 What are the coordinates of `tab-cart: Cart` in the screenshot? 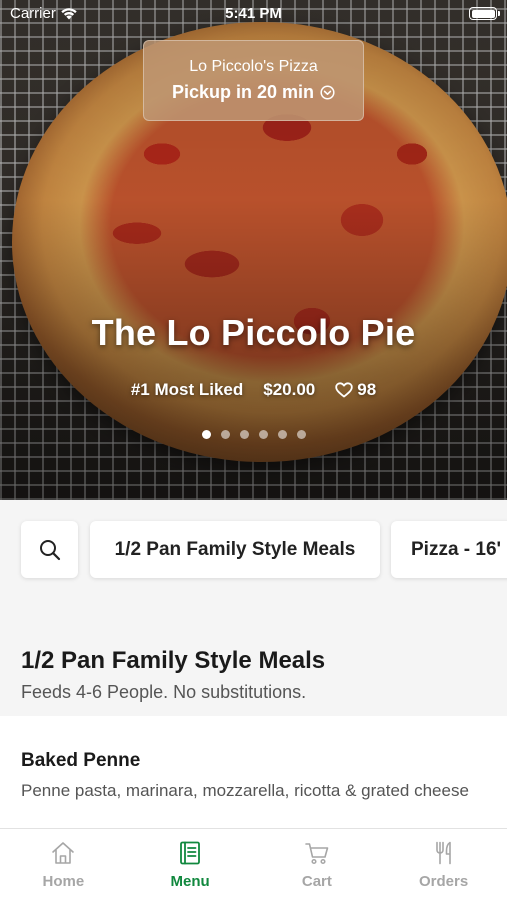 It's located at (317, 864).